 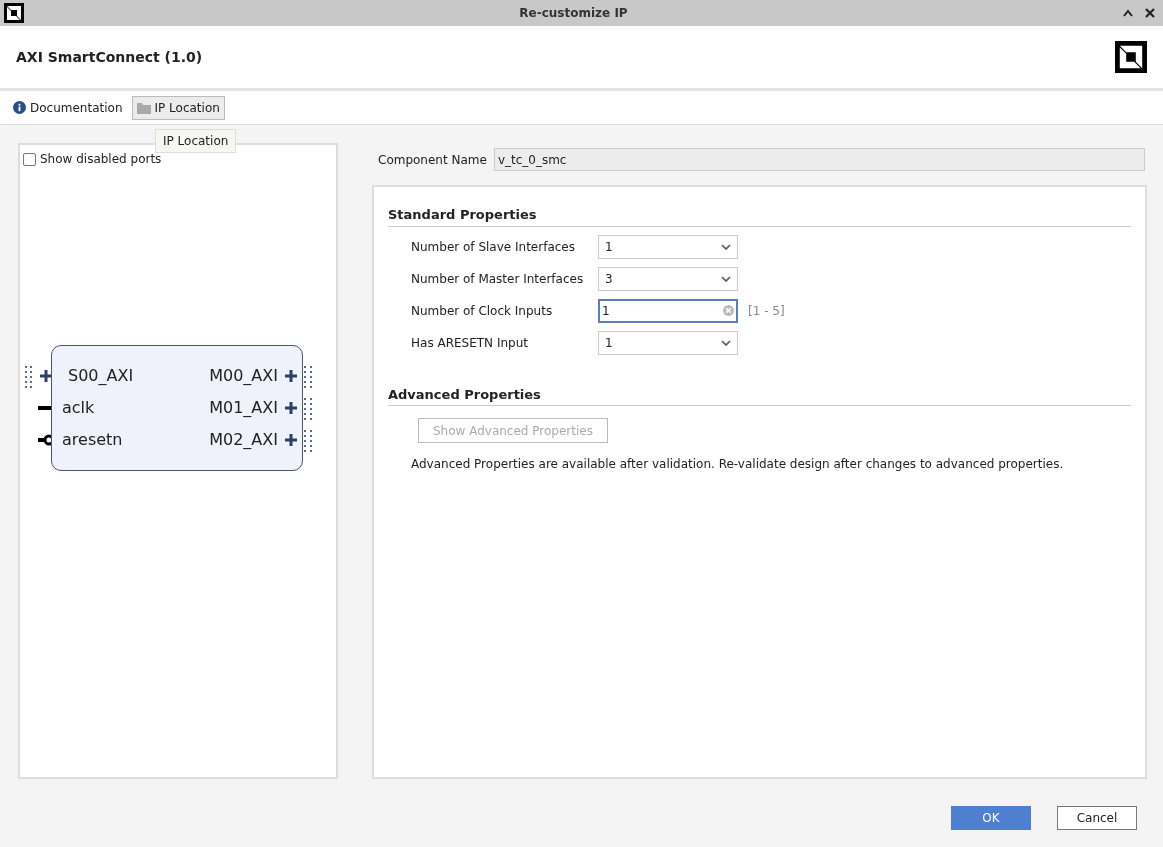 I want to click on port-label: aclk, so click(x=78, y=407).